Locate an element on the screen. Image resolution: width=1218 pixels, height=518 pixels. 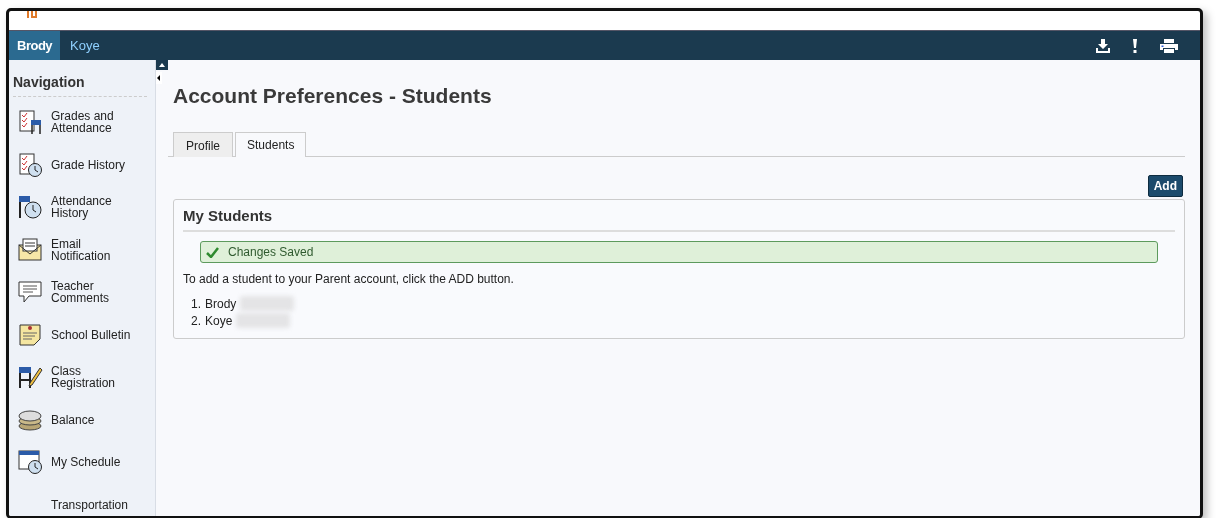
sidebar-title: Navigation is located at coordinates (80, 85).